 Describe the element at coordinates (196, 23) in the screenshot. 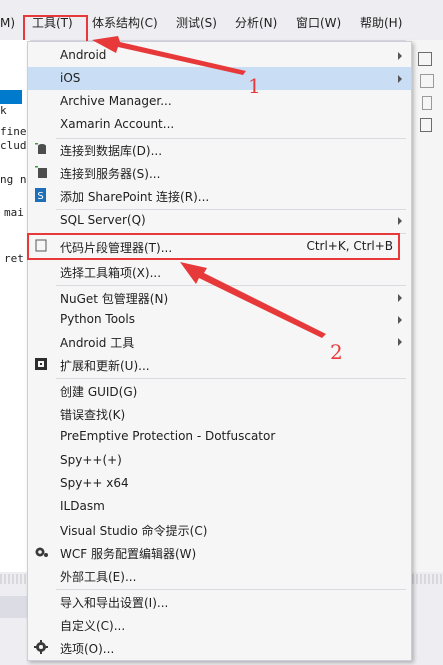

I see `menu-test: 测试(S)` at that location.